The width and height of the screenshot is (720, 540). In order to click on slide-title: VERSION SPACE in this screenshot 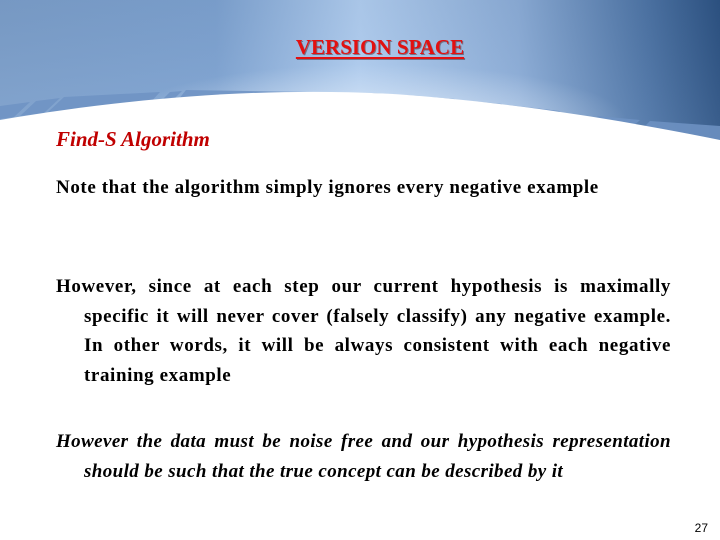, I will do `click(380, 47)`.